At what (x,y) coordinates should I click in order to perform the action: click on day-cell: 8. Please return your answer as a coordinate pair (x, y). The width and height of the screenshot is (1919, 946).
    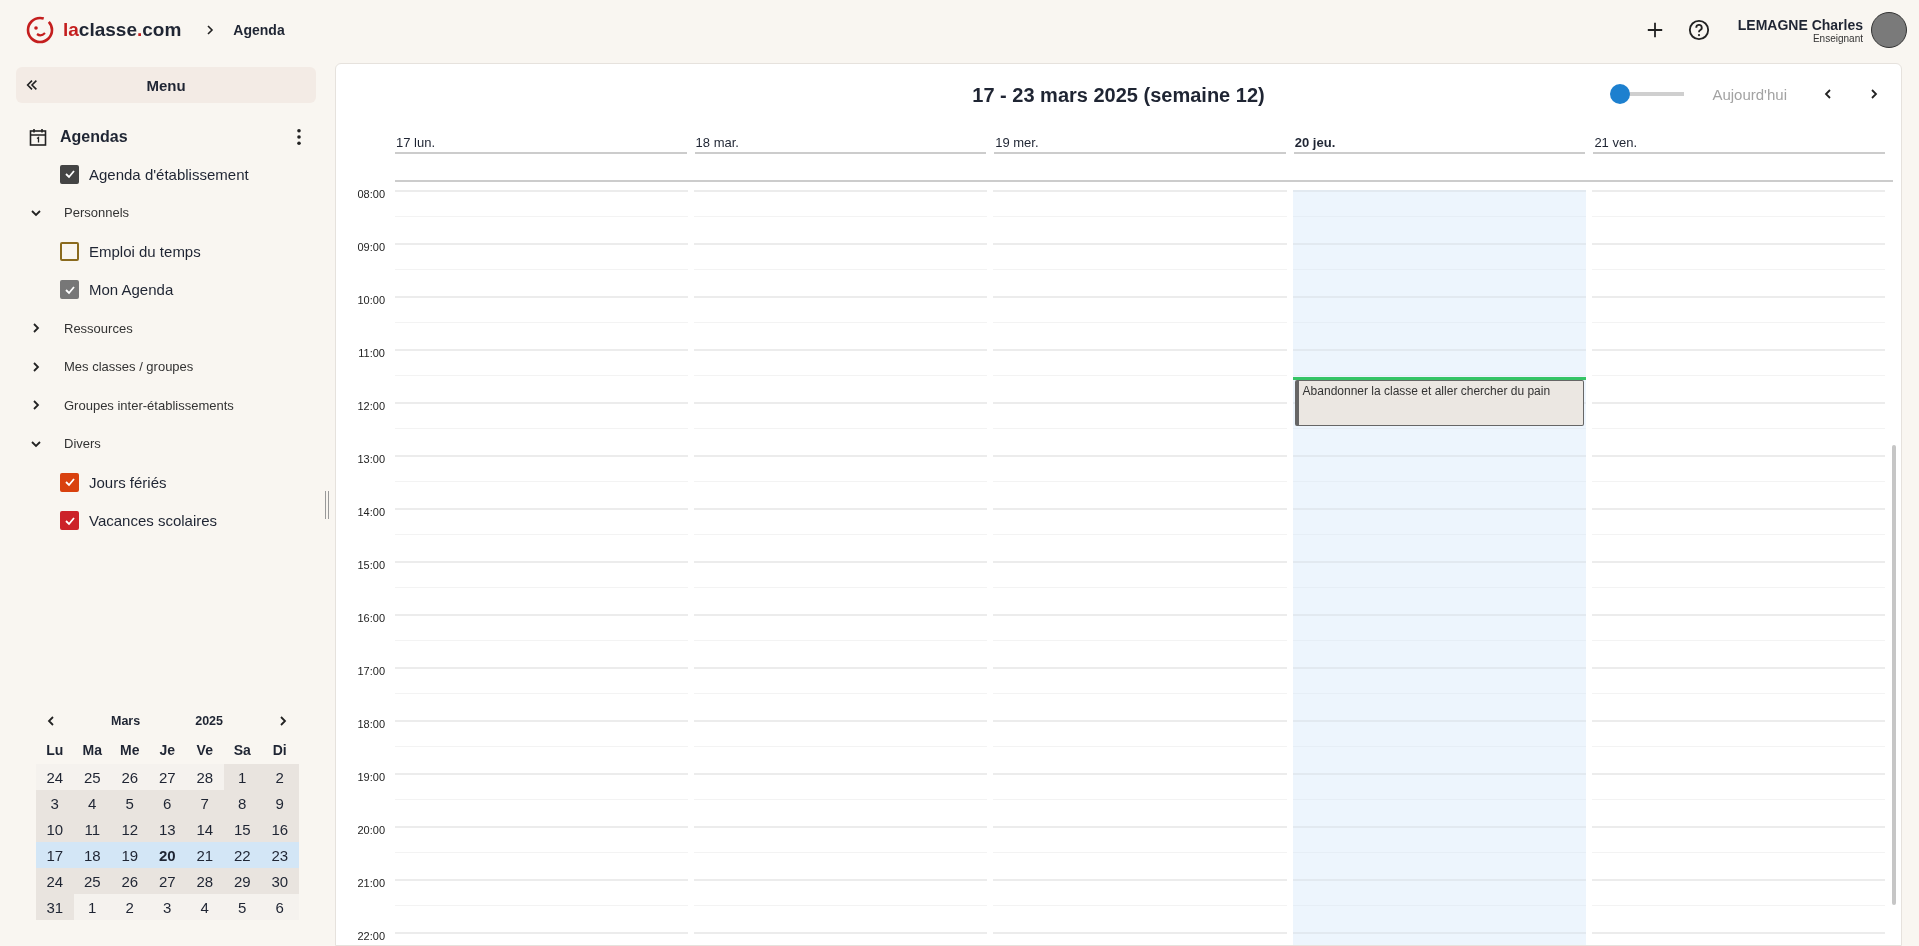
    Looking at the image, I should click on (242, 803).